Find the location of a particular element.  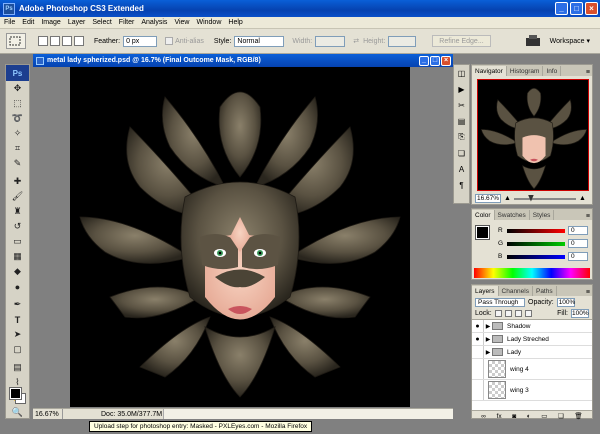

green-slider is located at coordinates (536, 243).